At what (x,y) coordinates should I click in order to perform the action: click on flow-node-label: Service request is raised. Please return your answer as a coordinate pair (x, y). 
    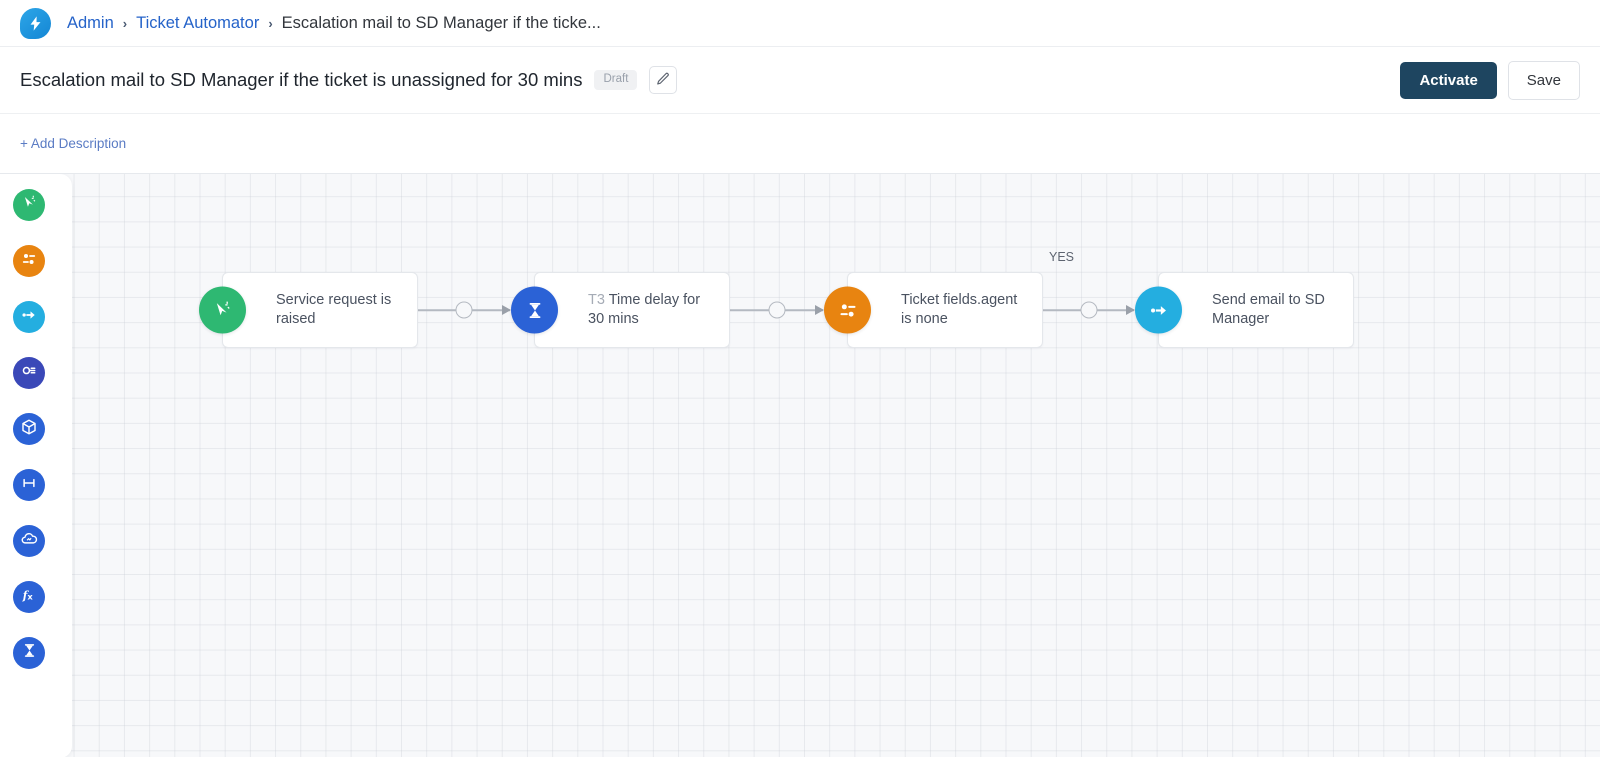
    Looking at the image, I should click on (320, 310).